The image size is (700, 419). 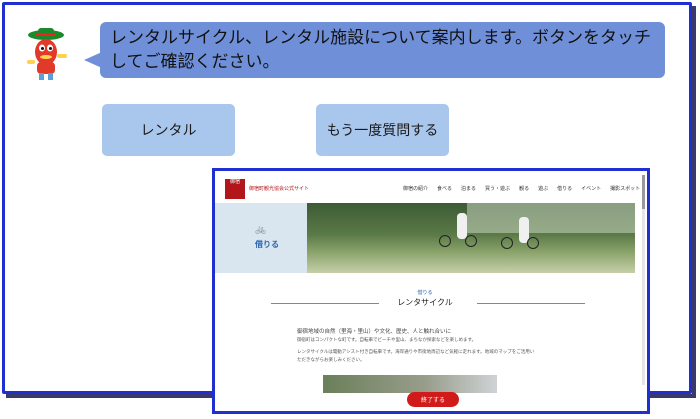 What do you see at coordinates (331, 360) in the screenshot?
I see `body-text: ただきながらお楽しみください。` at bounding box center [331, 360].